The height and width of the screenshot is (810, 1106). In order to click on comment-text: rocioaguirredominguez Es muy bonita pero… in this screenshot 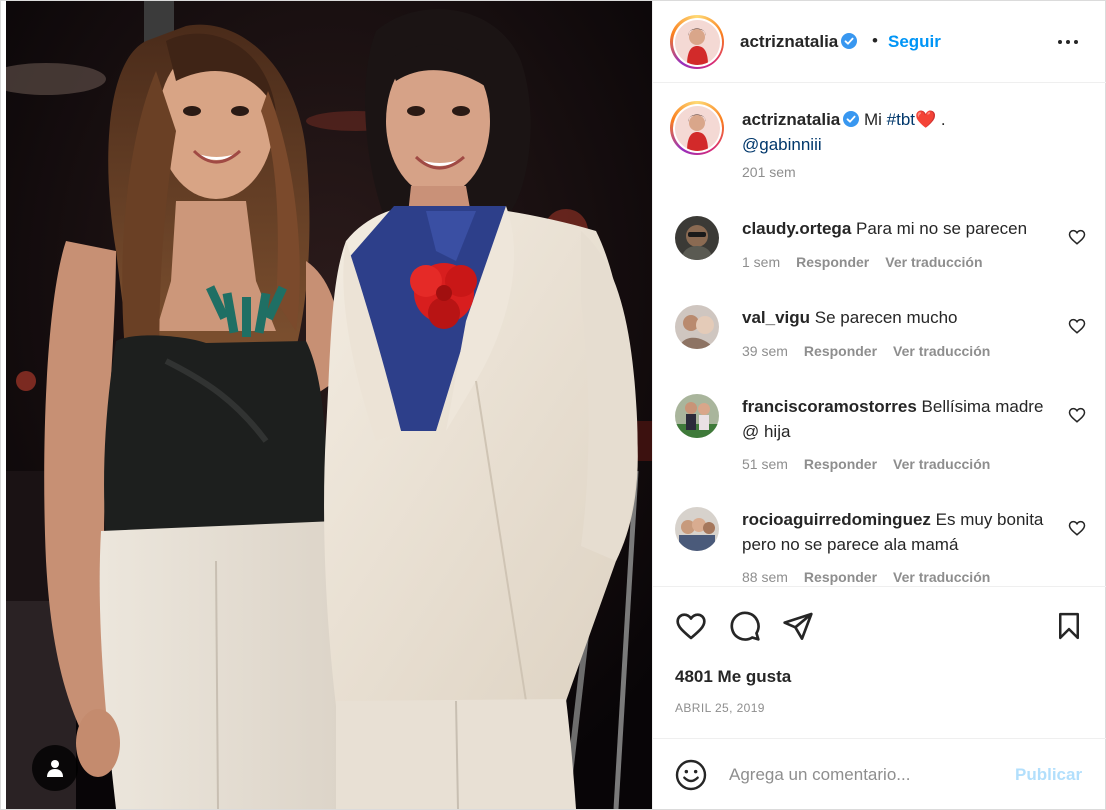, I will do `click(902, 532)`.